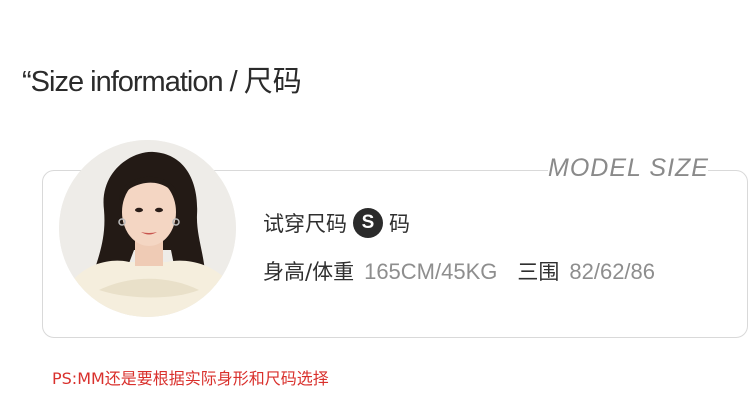  I want to click on model-avatar, so click(147, 228).